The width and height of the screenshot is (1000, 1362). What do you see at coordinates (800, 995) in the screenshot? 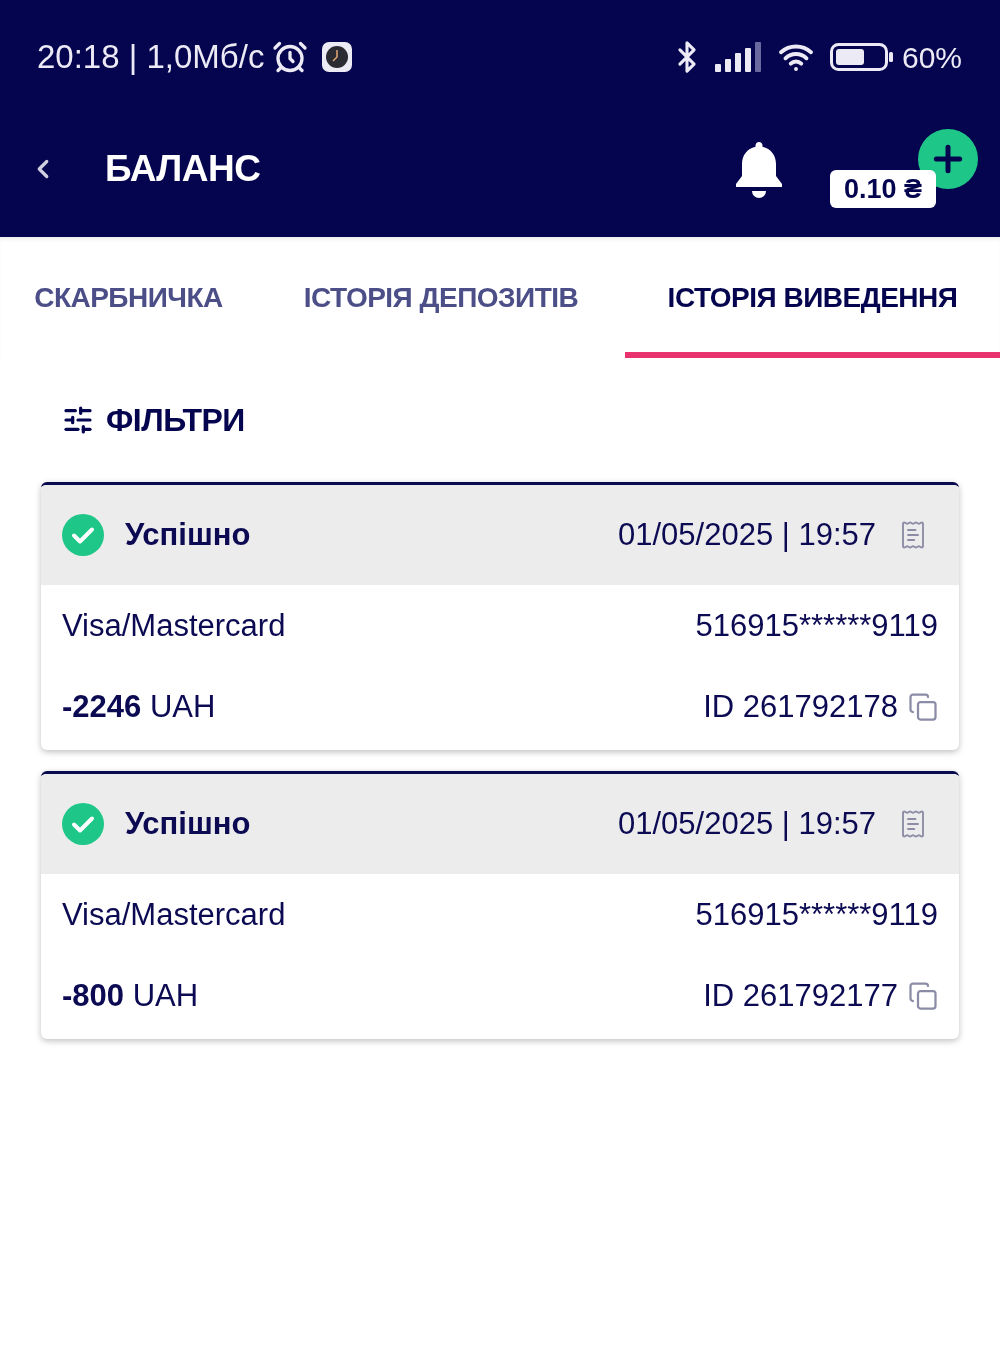
I see `transaction-id: ID 261792177` at bounding box center [800, 995].